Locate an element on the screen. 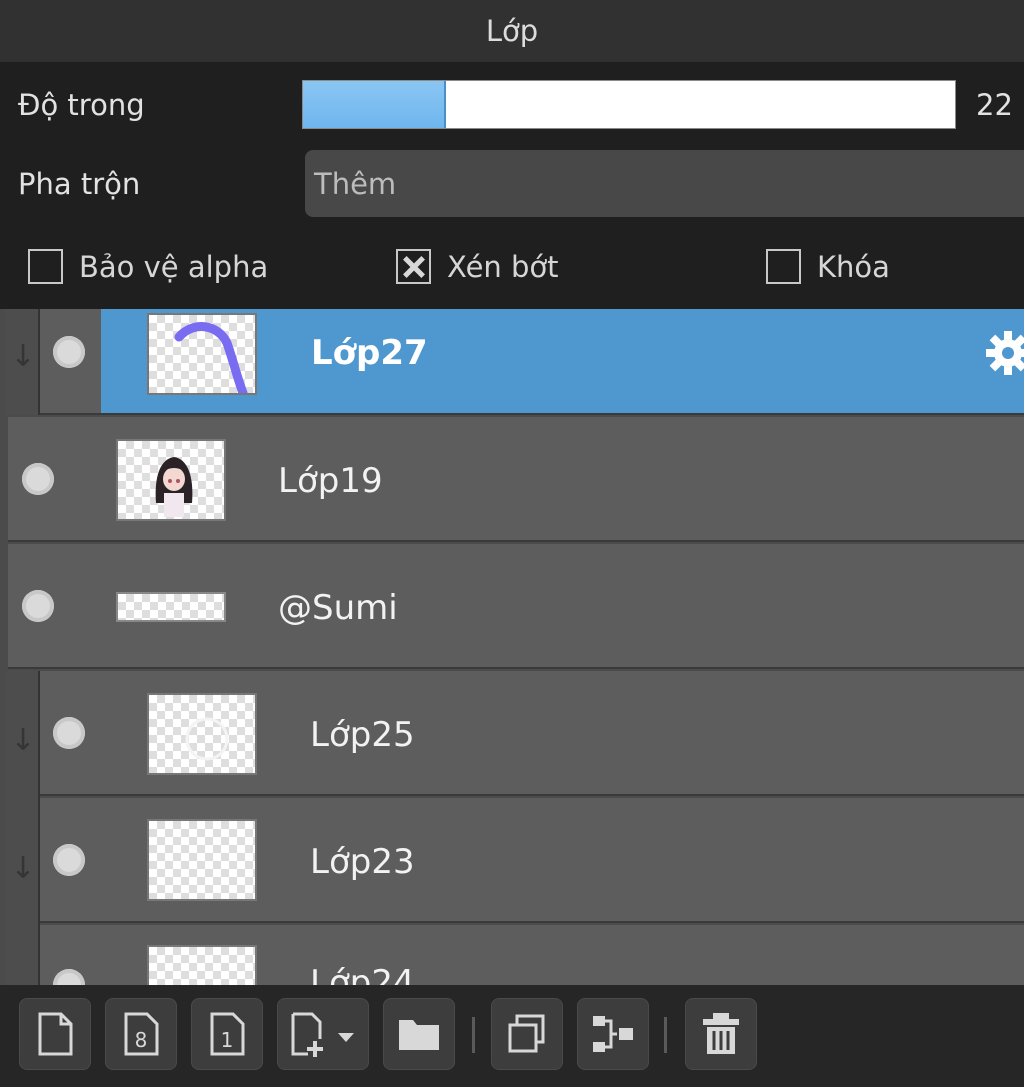  protect-alpha-checkbox: Bảo vệ alpha is located at coordinates (148, 266).